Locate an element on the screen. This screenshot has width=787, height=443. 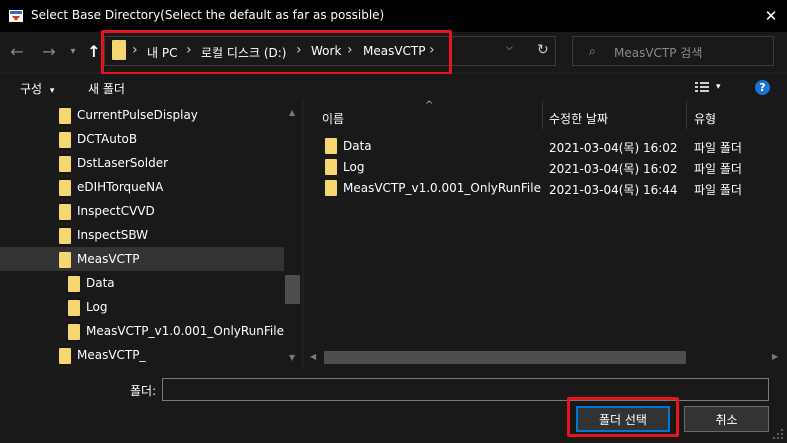
tree-item: eDIHTorqueNA is located at coordinates (142, 187).